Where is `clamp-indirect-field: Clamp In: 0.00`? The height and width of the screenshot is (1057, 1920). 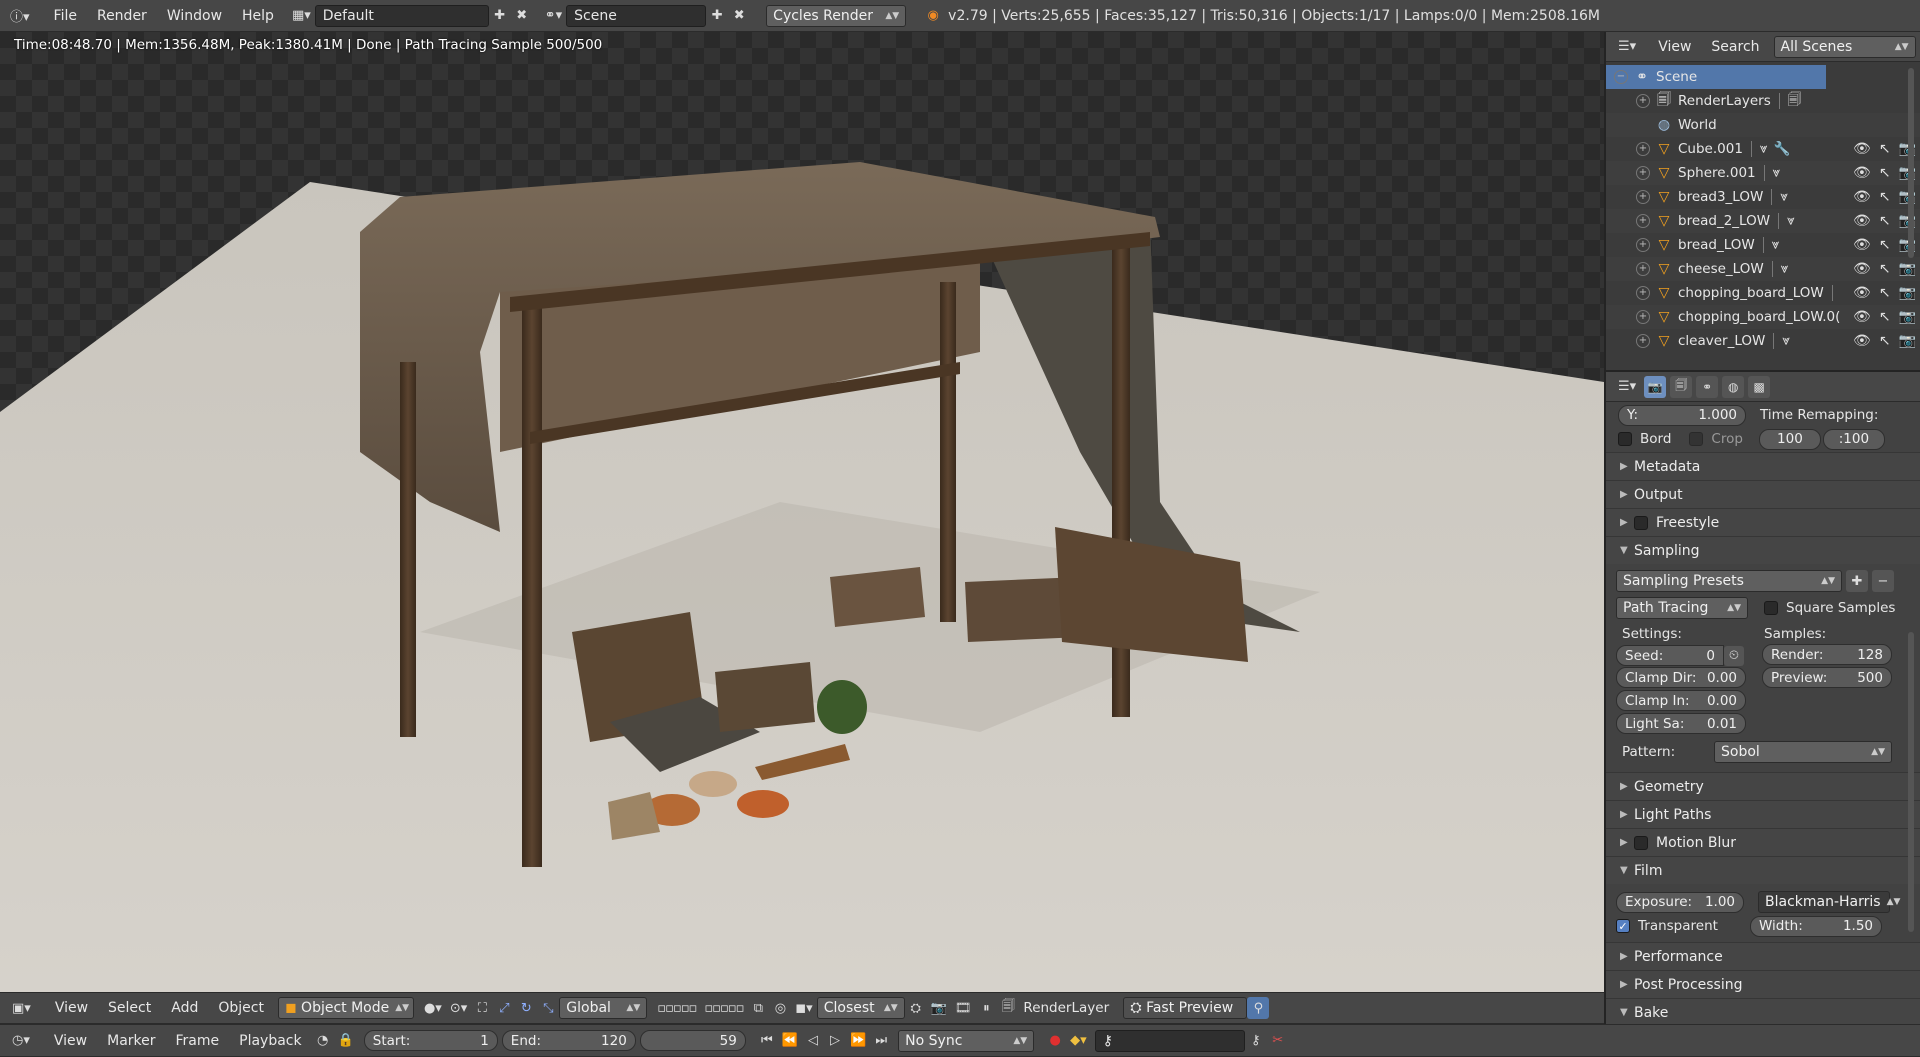 clamp-indirect-field: Clamp In: 0.00 is located at coordinates (1681, 700).